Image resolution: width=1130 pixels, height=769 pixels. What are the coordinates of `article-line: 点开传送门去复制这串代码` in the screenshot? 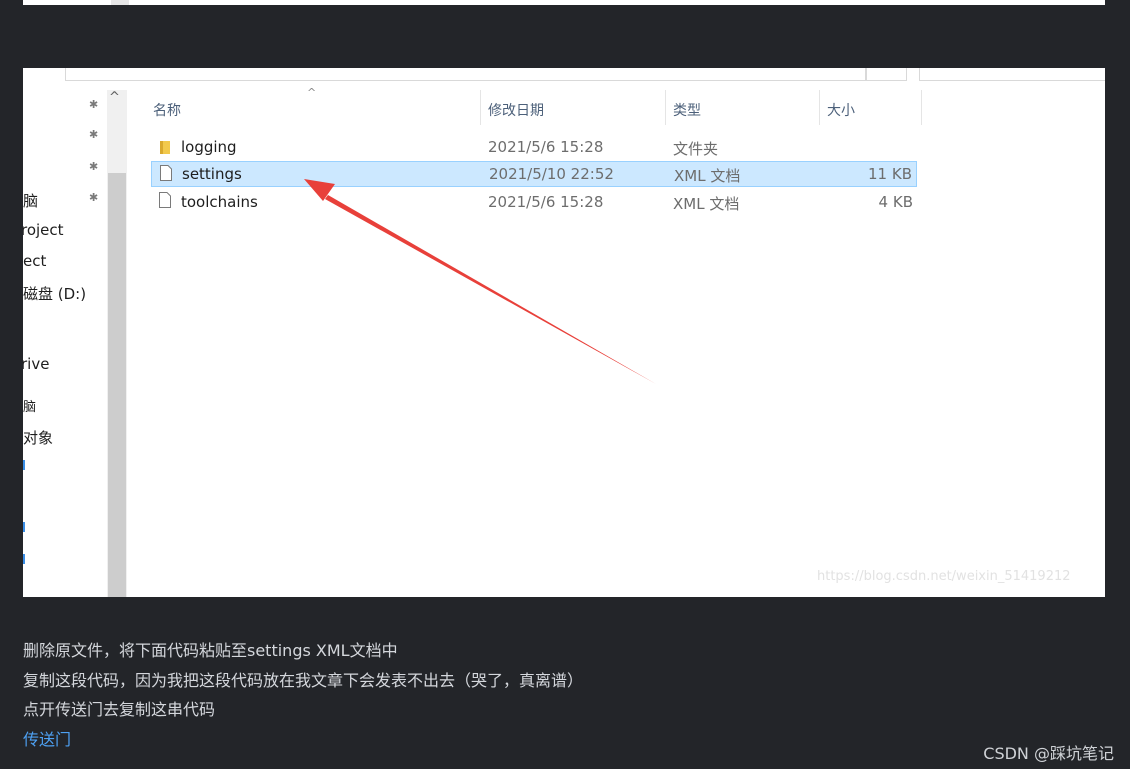 It's located at (119, 709).